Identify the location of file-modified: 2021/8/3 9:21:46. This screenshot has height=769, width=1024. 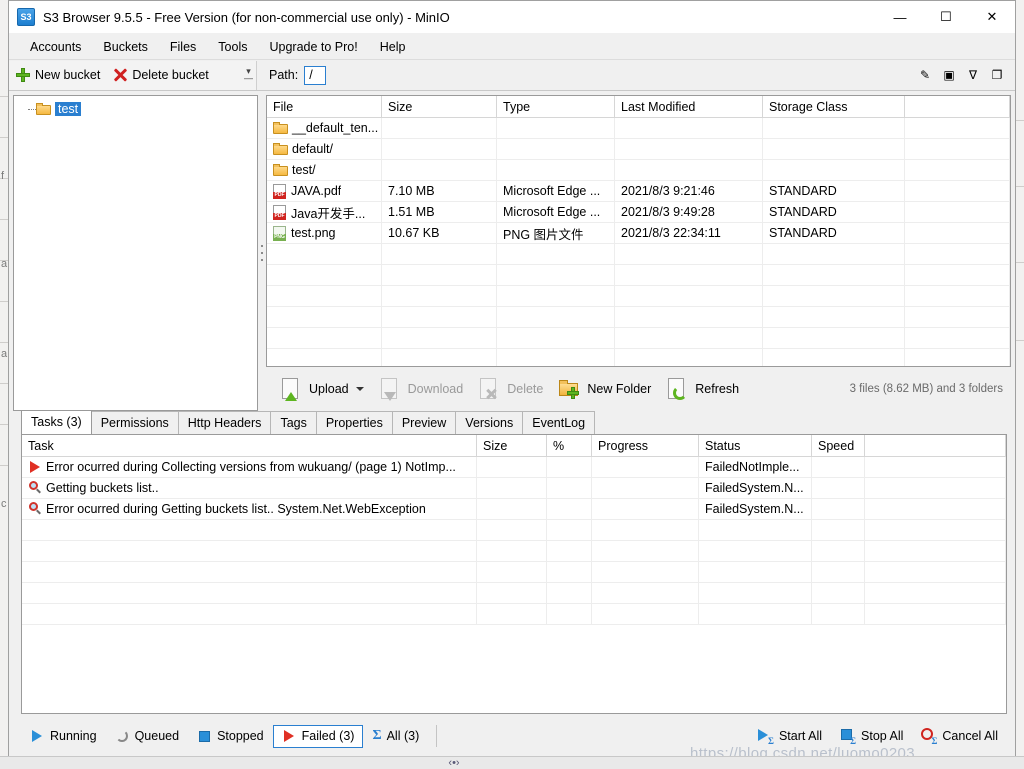
(689, 191).